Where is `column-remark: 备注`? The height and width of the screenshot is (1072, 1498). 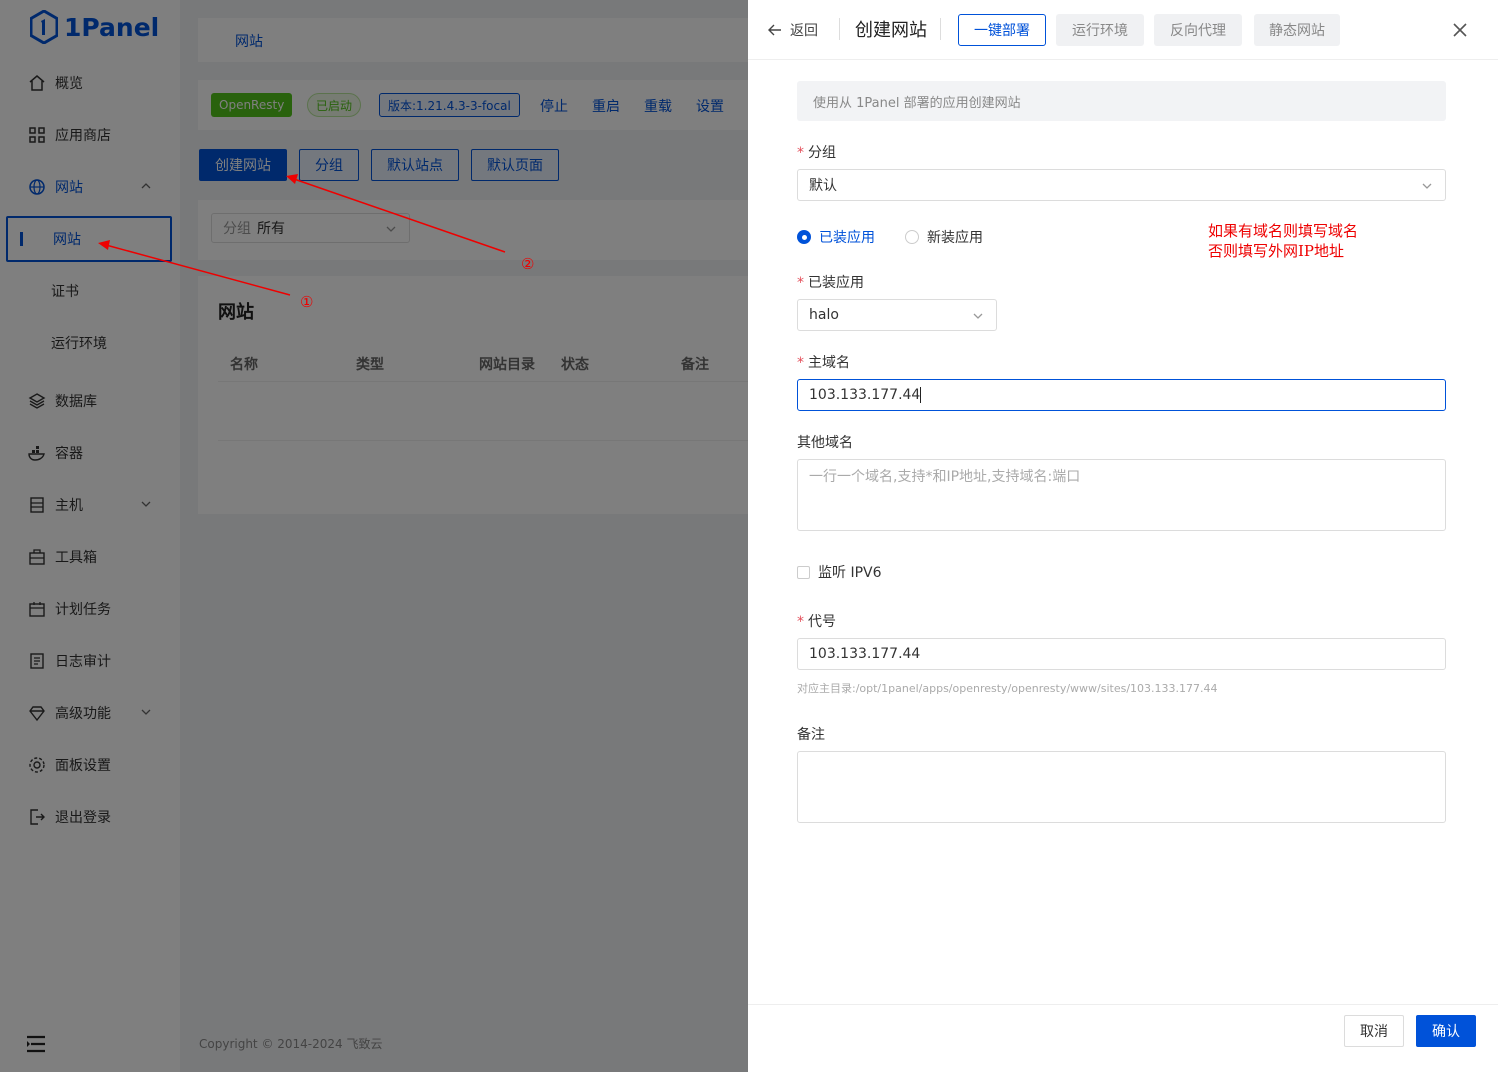
column-remark: 备注 is located at coordinates (695, 365).